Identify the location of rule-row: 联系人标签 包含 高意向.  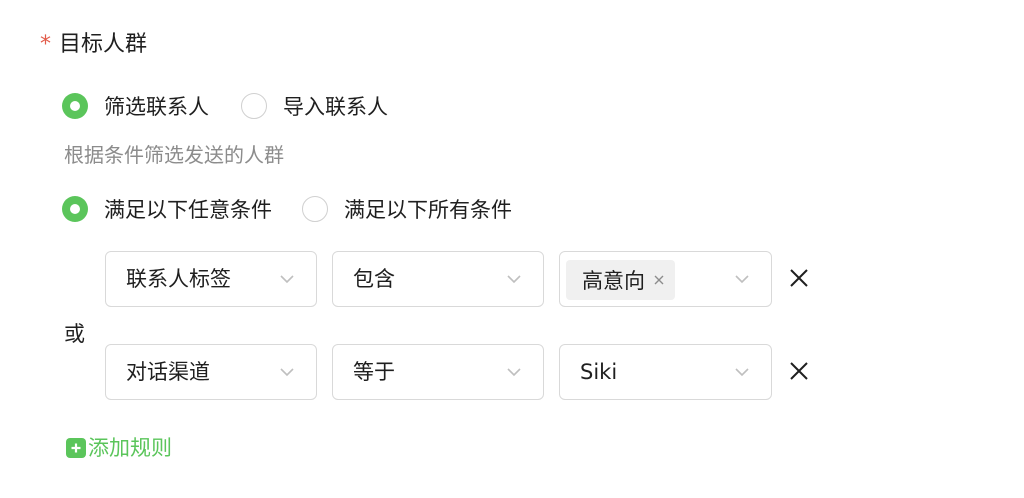
(465, 279).